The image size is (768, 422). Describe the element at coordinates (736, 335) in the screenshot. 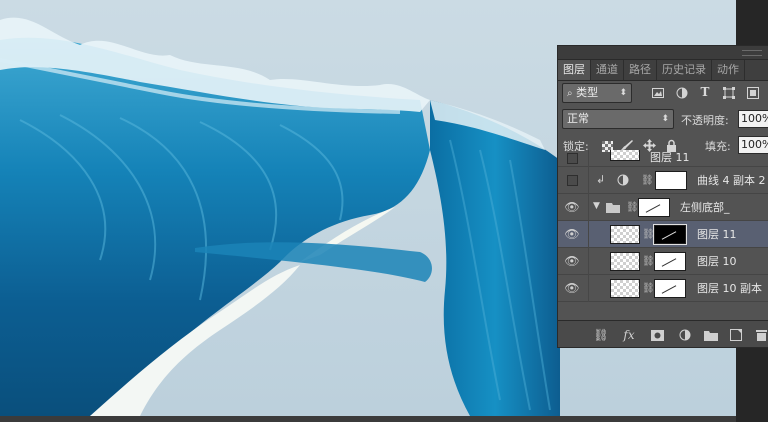

I see `new-layer-icon` at that location.